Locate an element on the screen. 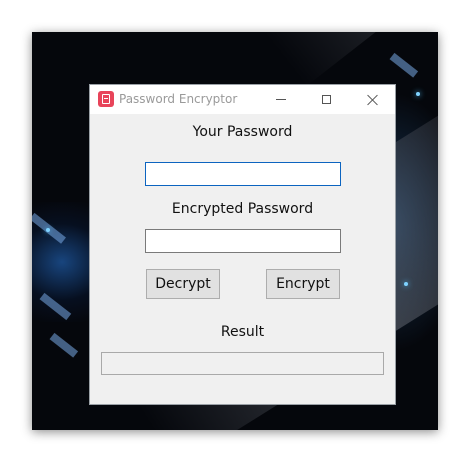 The image size is (470, 463). maximize-icon is located at coordinates (326, 99).